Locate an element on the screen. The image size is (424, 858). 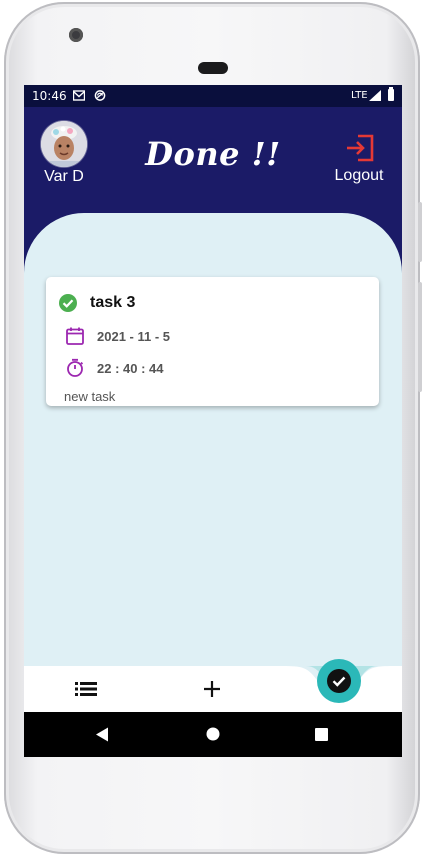
gmail-icon is located at coordinates (79, 95).